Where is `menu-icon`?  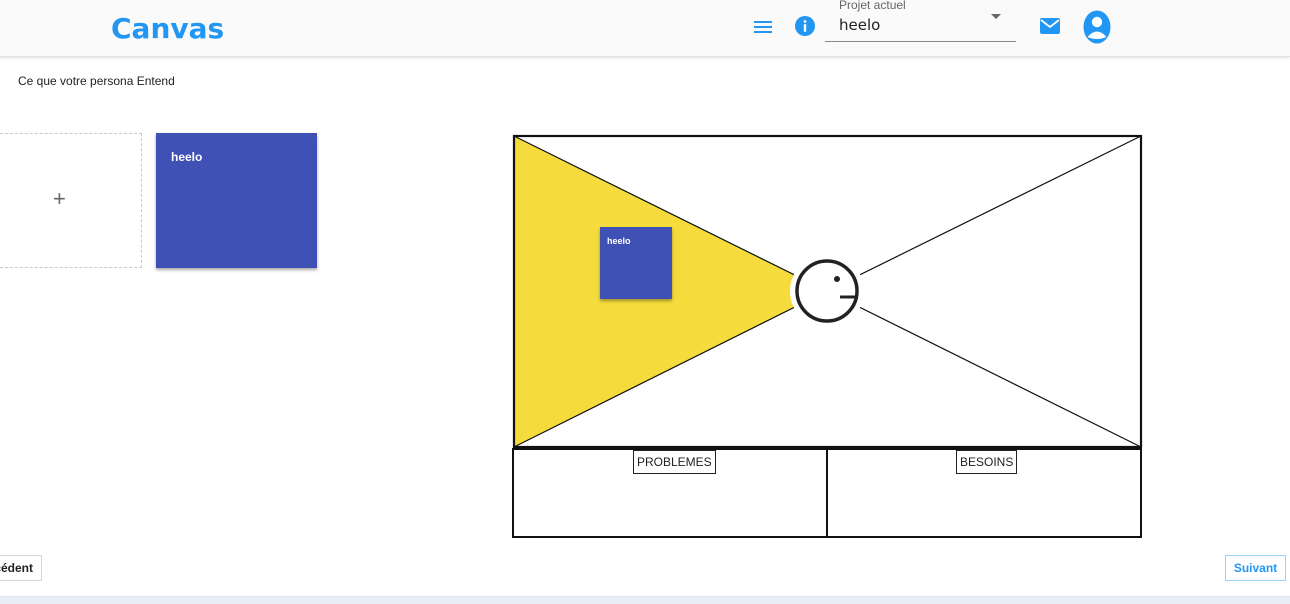 menu-icon is located at coordinates (763, 27).